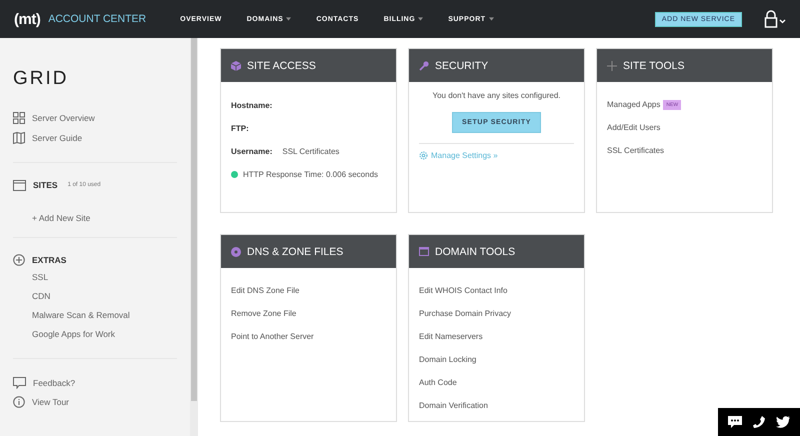  Describe the element at coordinates (104, 277) in the screenshot. I see `extras-link: SSL` at that location.